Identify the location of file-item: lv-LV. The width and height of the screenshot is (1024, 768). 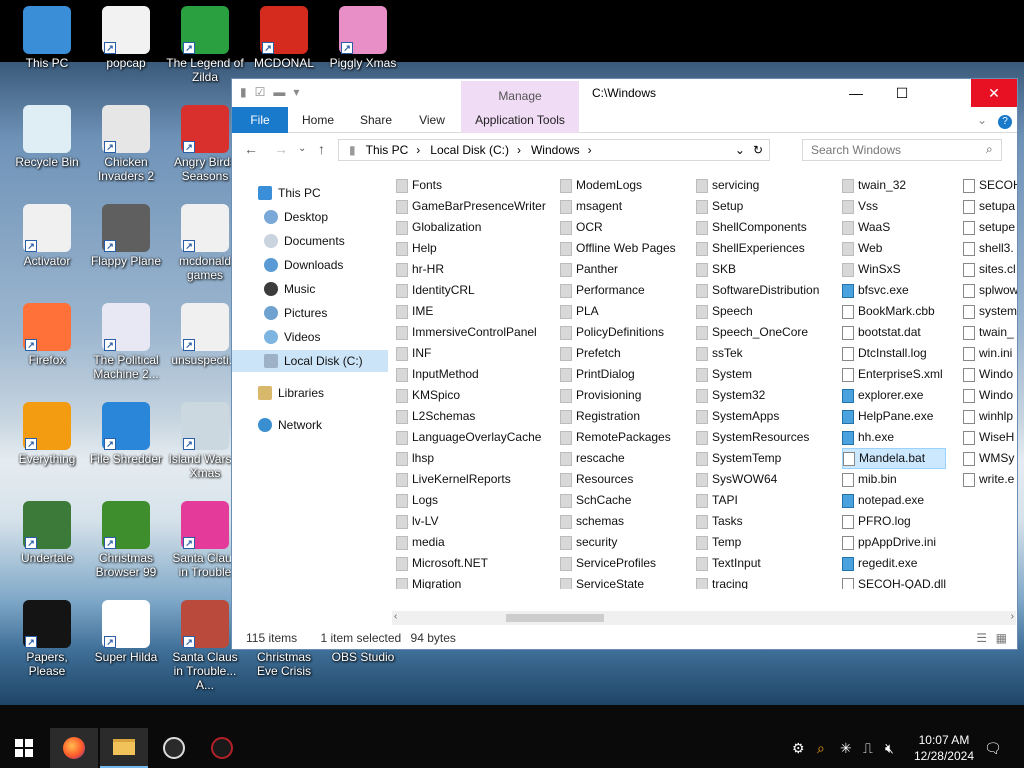
(471, 521).